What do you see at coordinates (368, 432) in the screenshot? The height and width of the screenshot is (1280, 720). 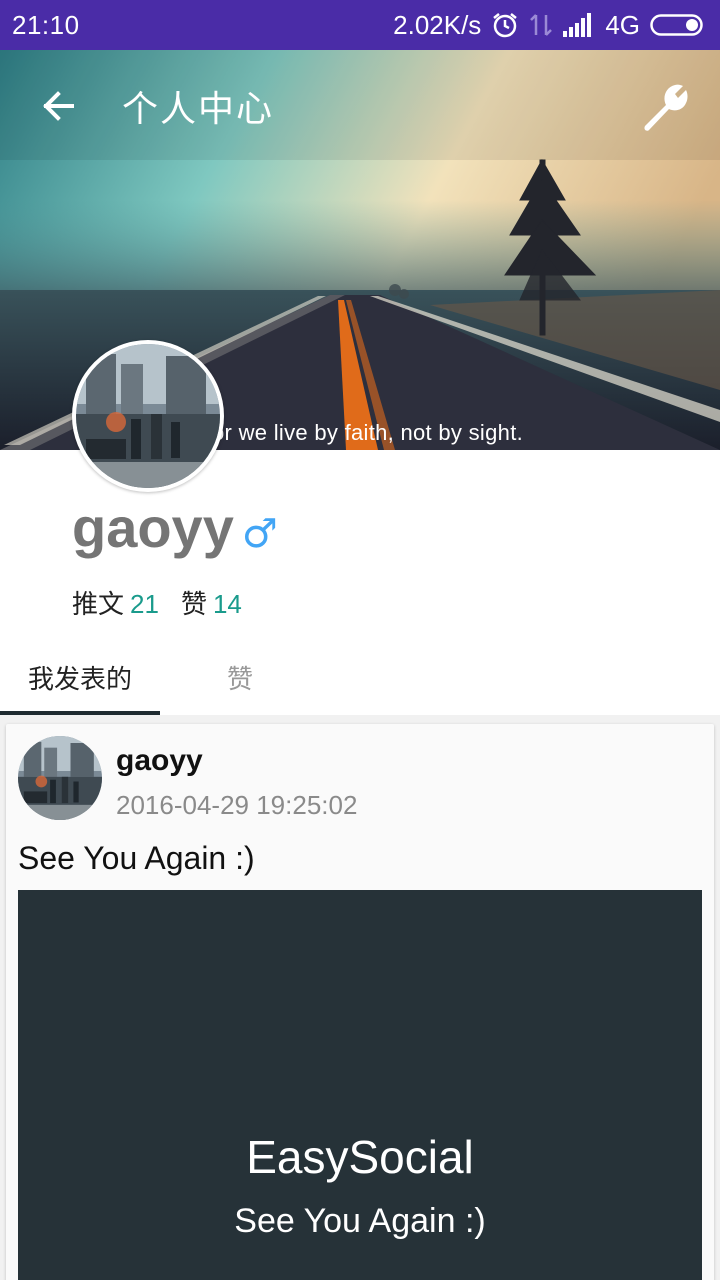 I see `cover-quote: or we live by faith, not by sight.` at bounding box center [368, 432].